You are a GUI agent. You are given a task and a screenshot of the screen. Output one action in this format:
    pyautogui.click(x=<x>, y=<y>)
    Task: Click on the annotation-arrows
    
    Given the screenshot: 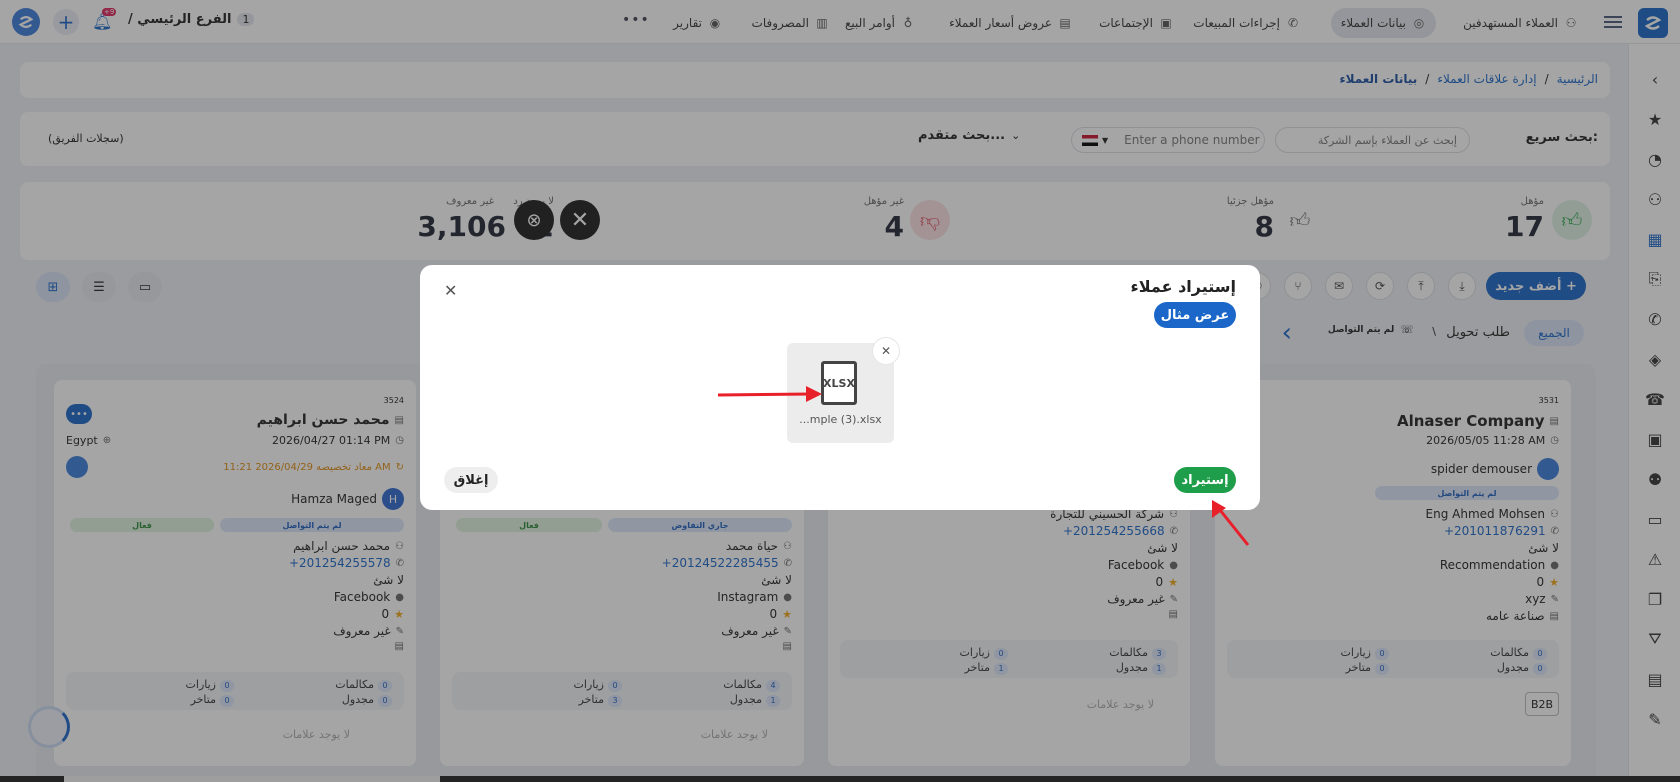 What is the action you would take?
    pyautogui.click(x=983, y=466)
    